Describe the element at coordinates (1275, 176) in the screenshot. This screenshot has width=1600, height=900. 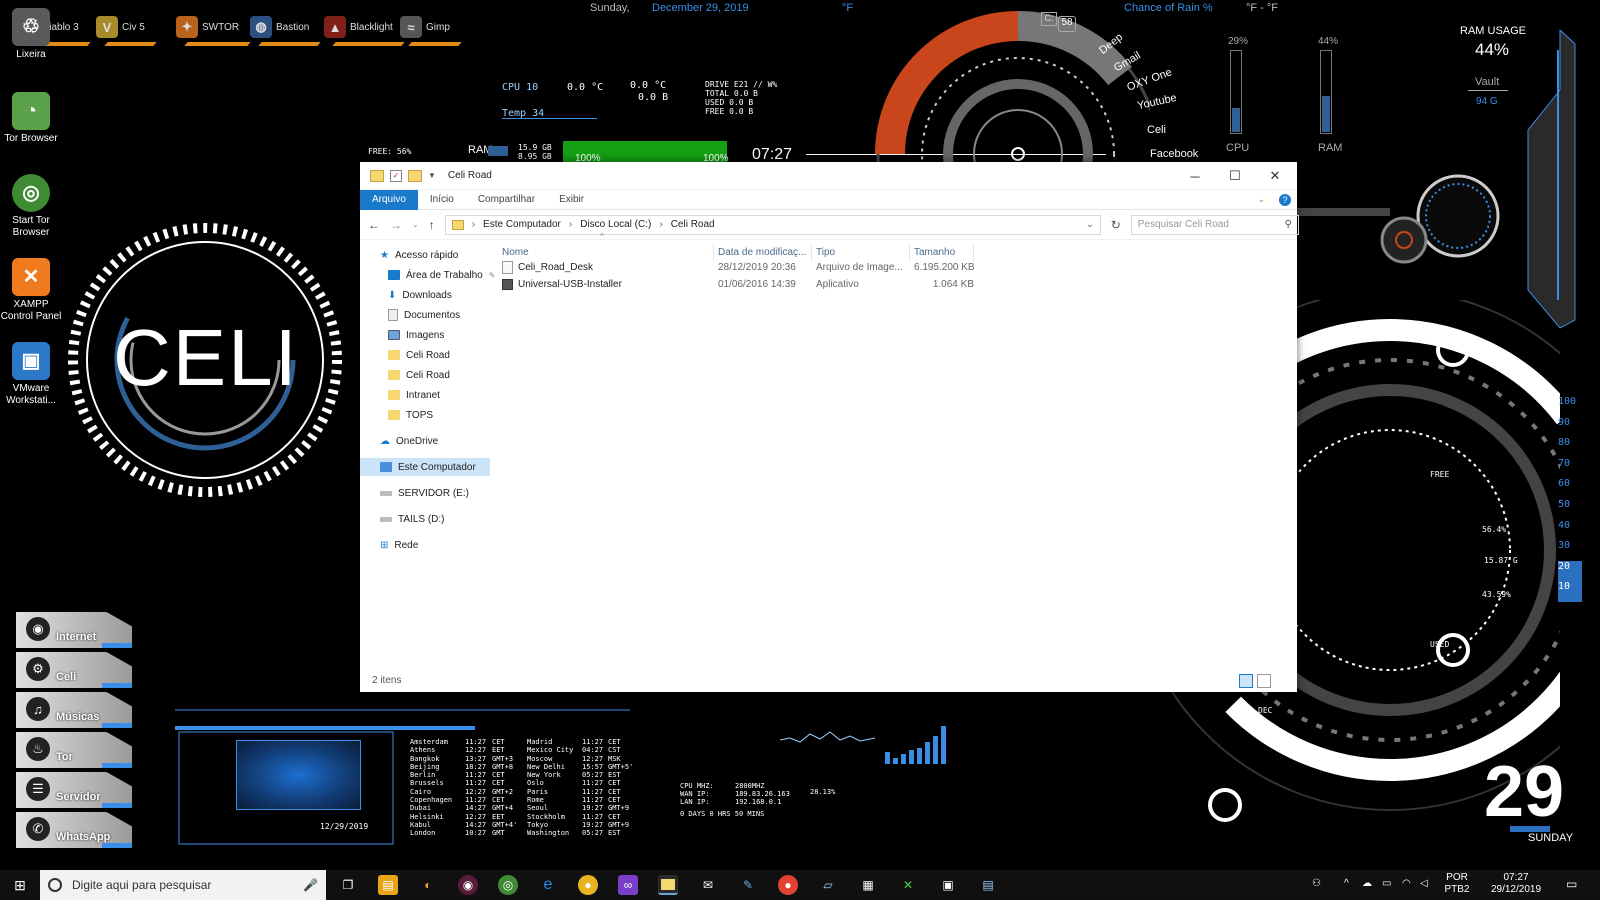
I see `close-button: ✕` at that location.